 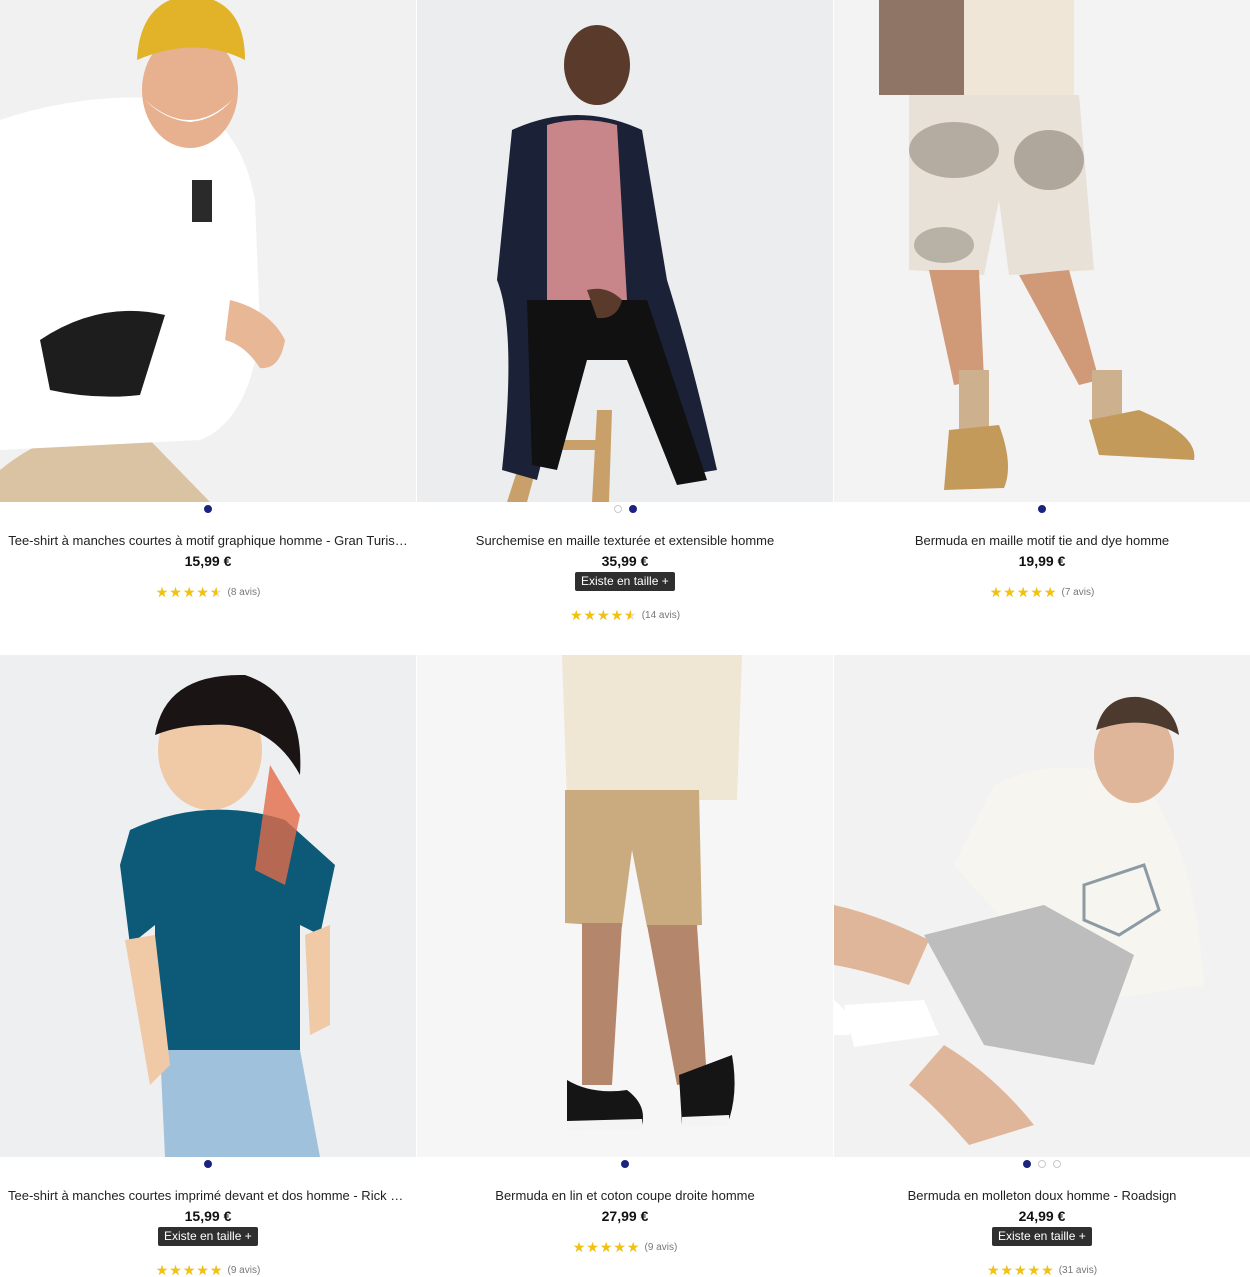 I want to click on model-white-hoodie-grey-shorts-icon, so click(x=1042, y=906).